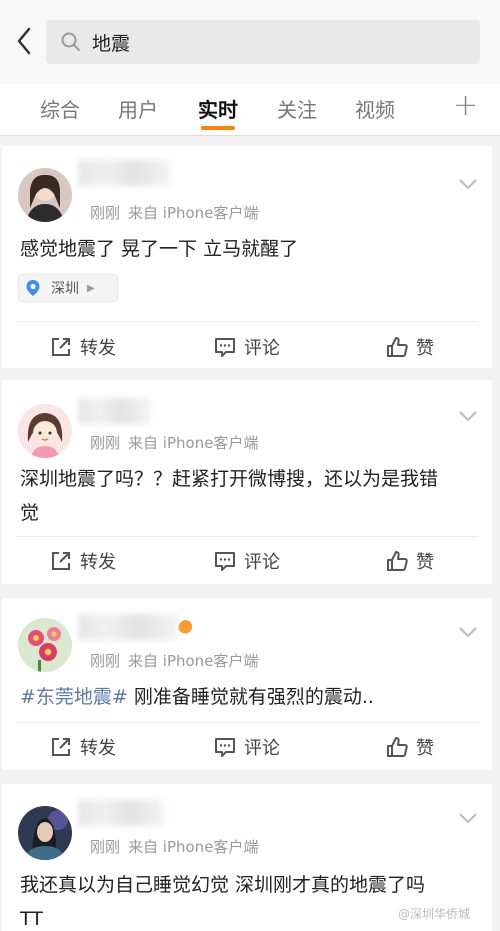  What do you see at coordinates (263, 42) in the screenshot?
I see `search-field: 地震` at bounding box center [263, 42].